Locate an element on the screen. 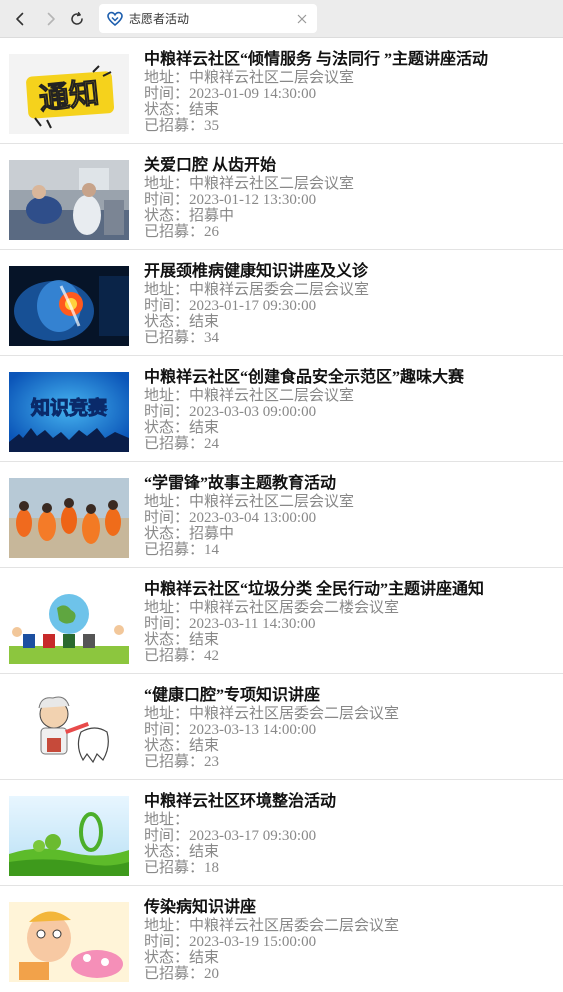 The image size is (563, 992). activity-address: 地址：中粮祥云社区居委会二楼会议室 is located at coordinates (272, 608).